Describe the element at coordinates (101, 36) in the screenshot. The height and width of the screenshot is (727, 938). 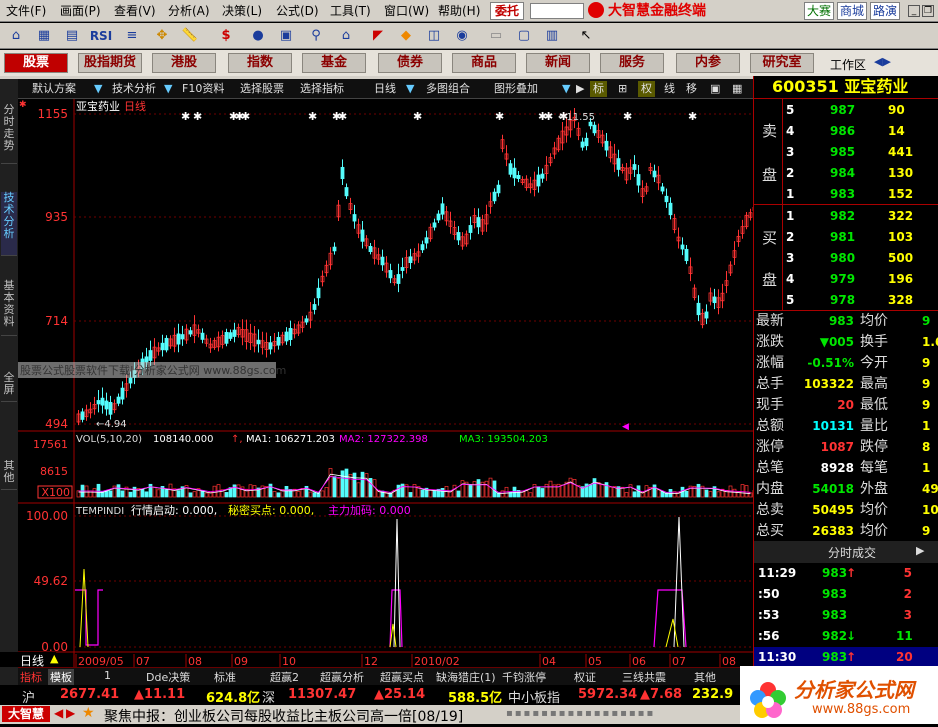
I see `rsi-icon: RSI` at that location.